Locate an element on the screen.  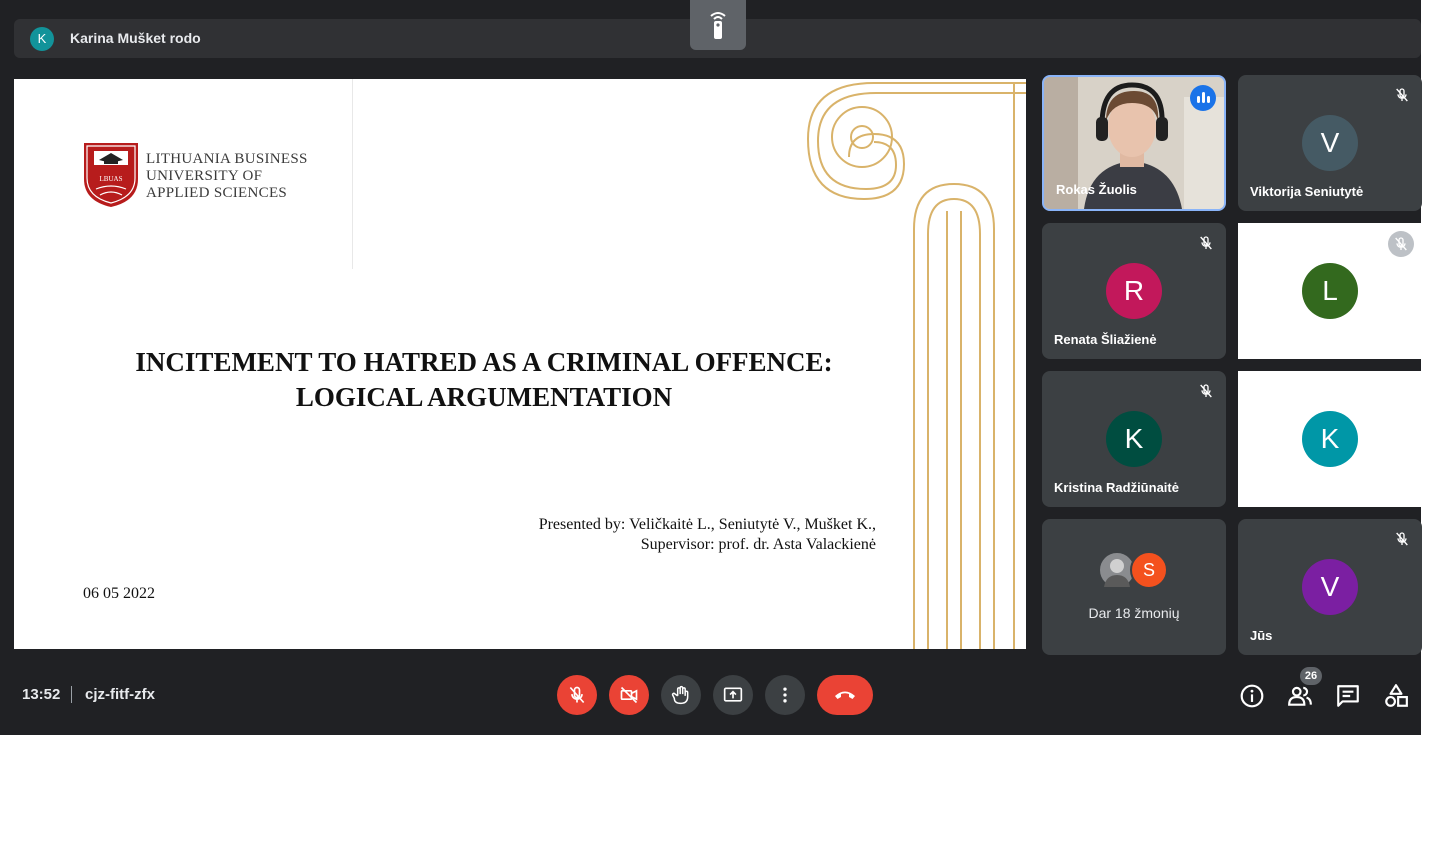
participant-tile-l: L is located at coordinates (1330, 291).